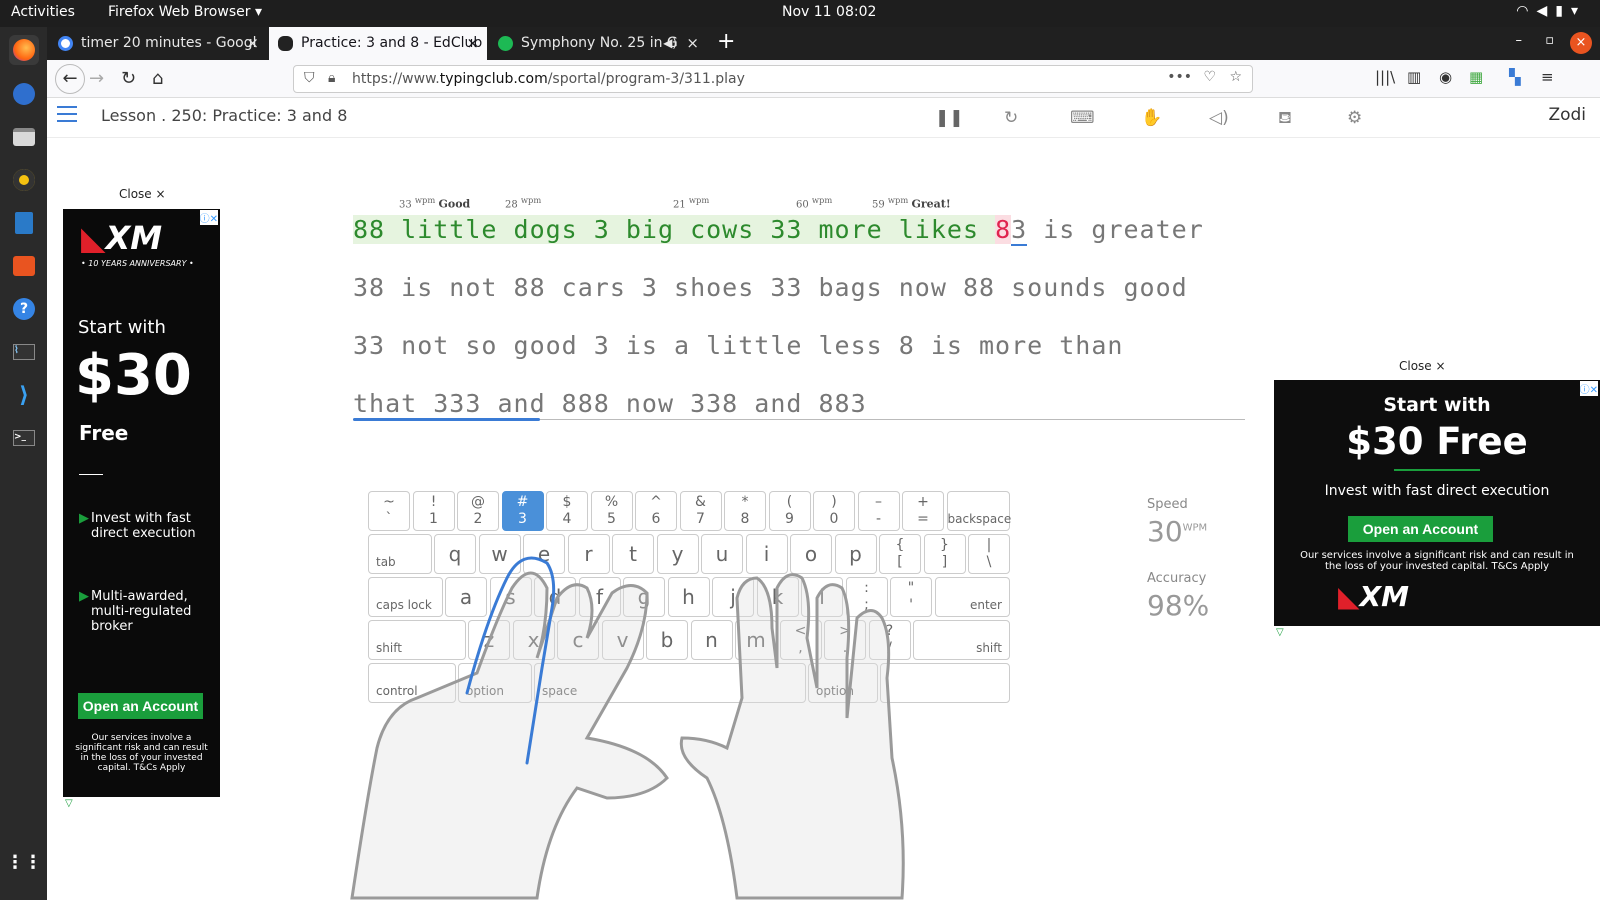 This screenshot has height=900, width=1600. I want to click on chevron-down-icon: ▾, so click(1578, 11).